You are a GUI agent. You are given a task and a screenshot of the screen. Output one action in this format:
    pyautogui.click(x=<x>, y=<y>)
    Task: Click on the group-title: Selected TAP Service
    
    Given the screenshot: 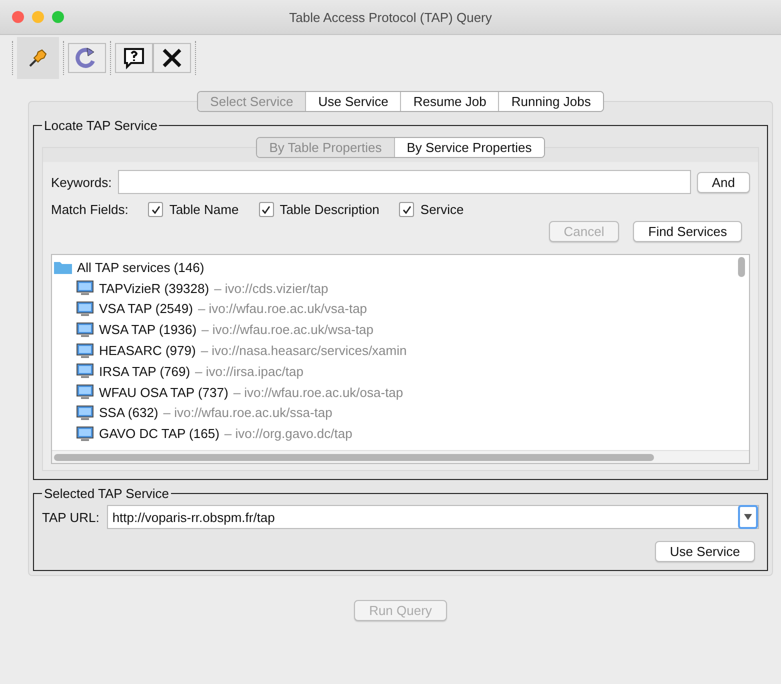 What is the action you would take?
    pyautogui.click(x=106, y=493)
    